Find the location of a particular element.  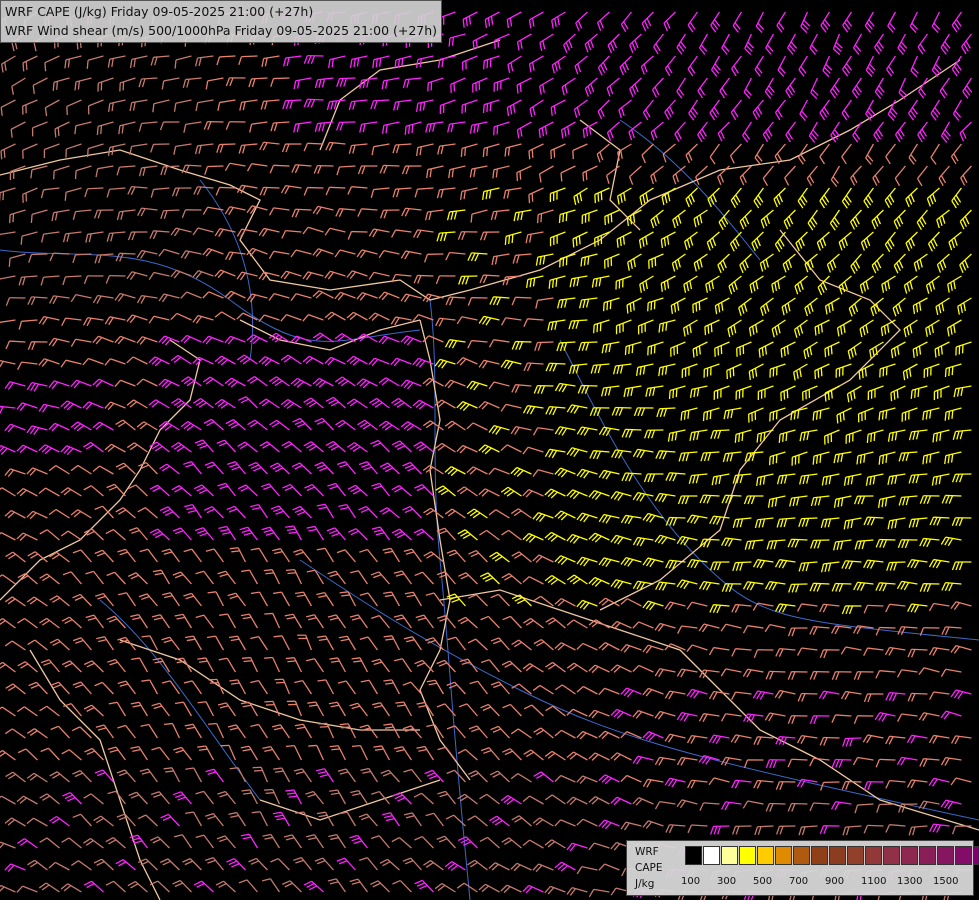

legend-color-scale is located at coordinates (832, 855).